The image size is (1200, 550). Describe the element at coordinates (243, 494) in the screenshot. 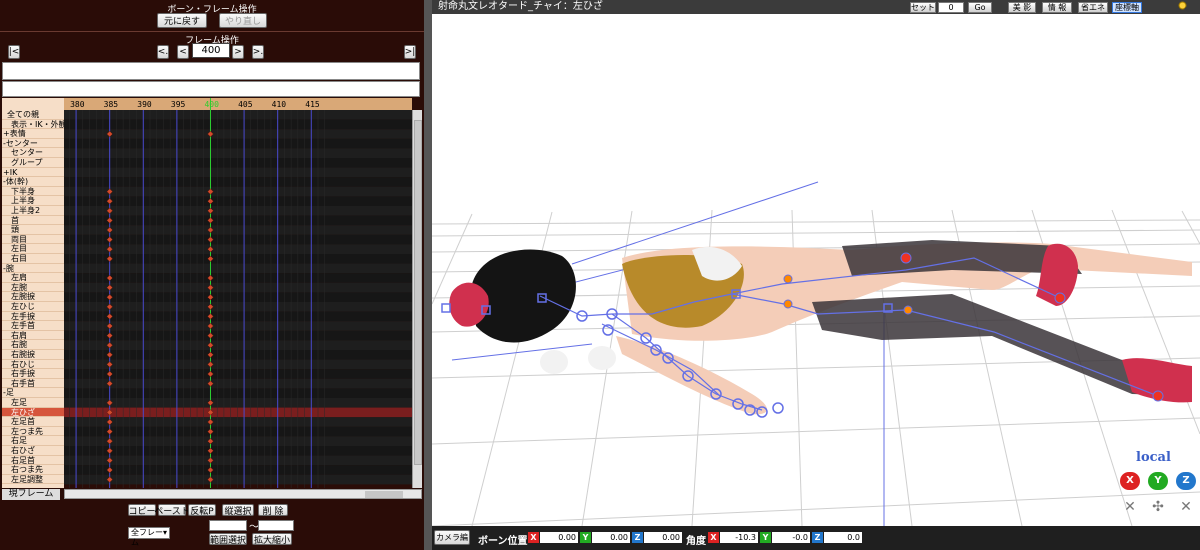

I see `horizontal-scrollbar` at that location.